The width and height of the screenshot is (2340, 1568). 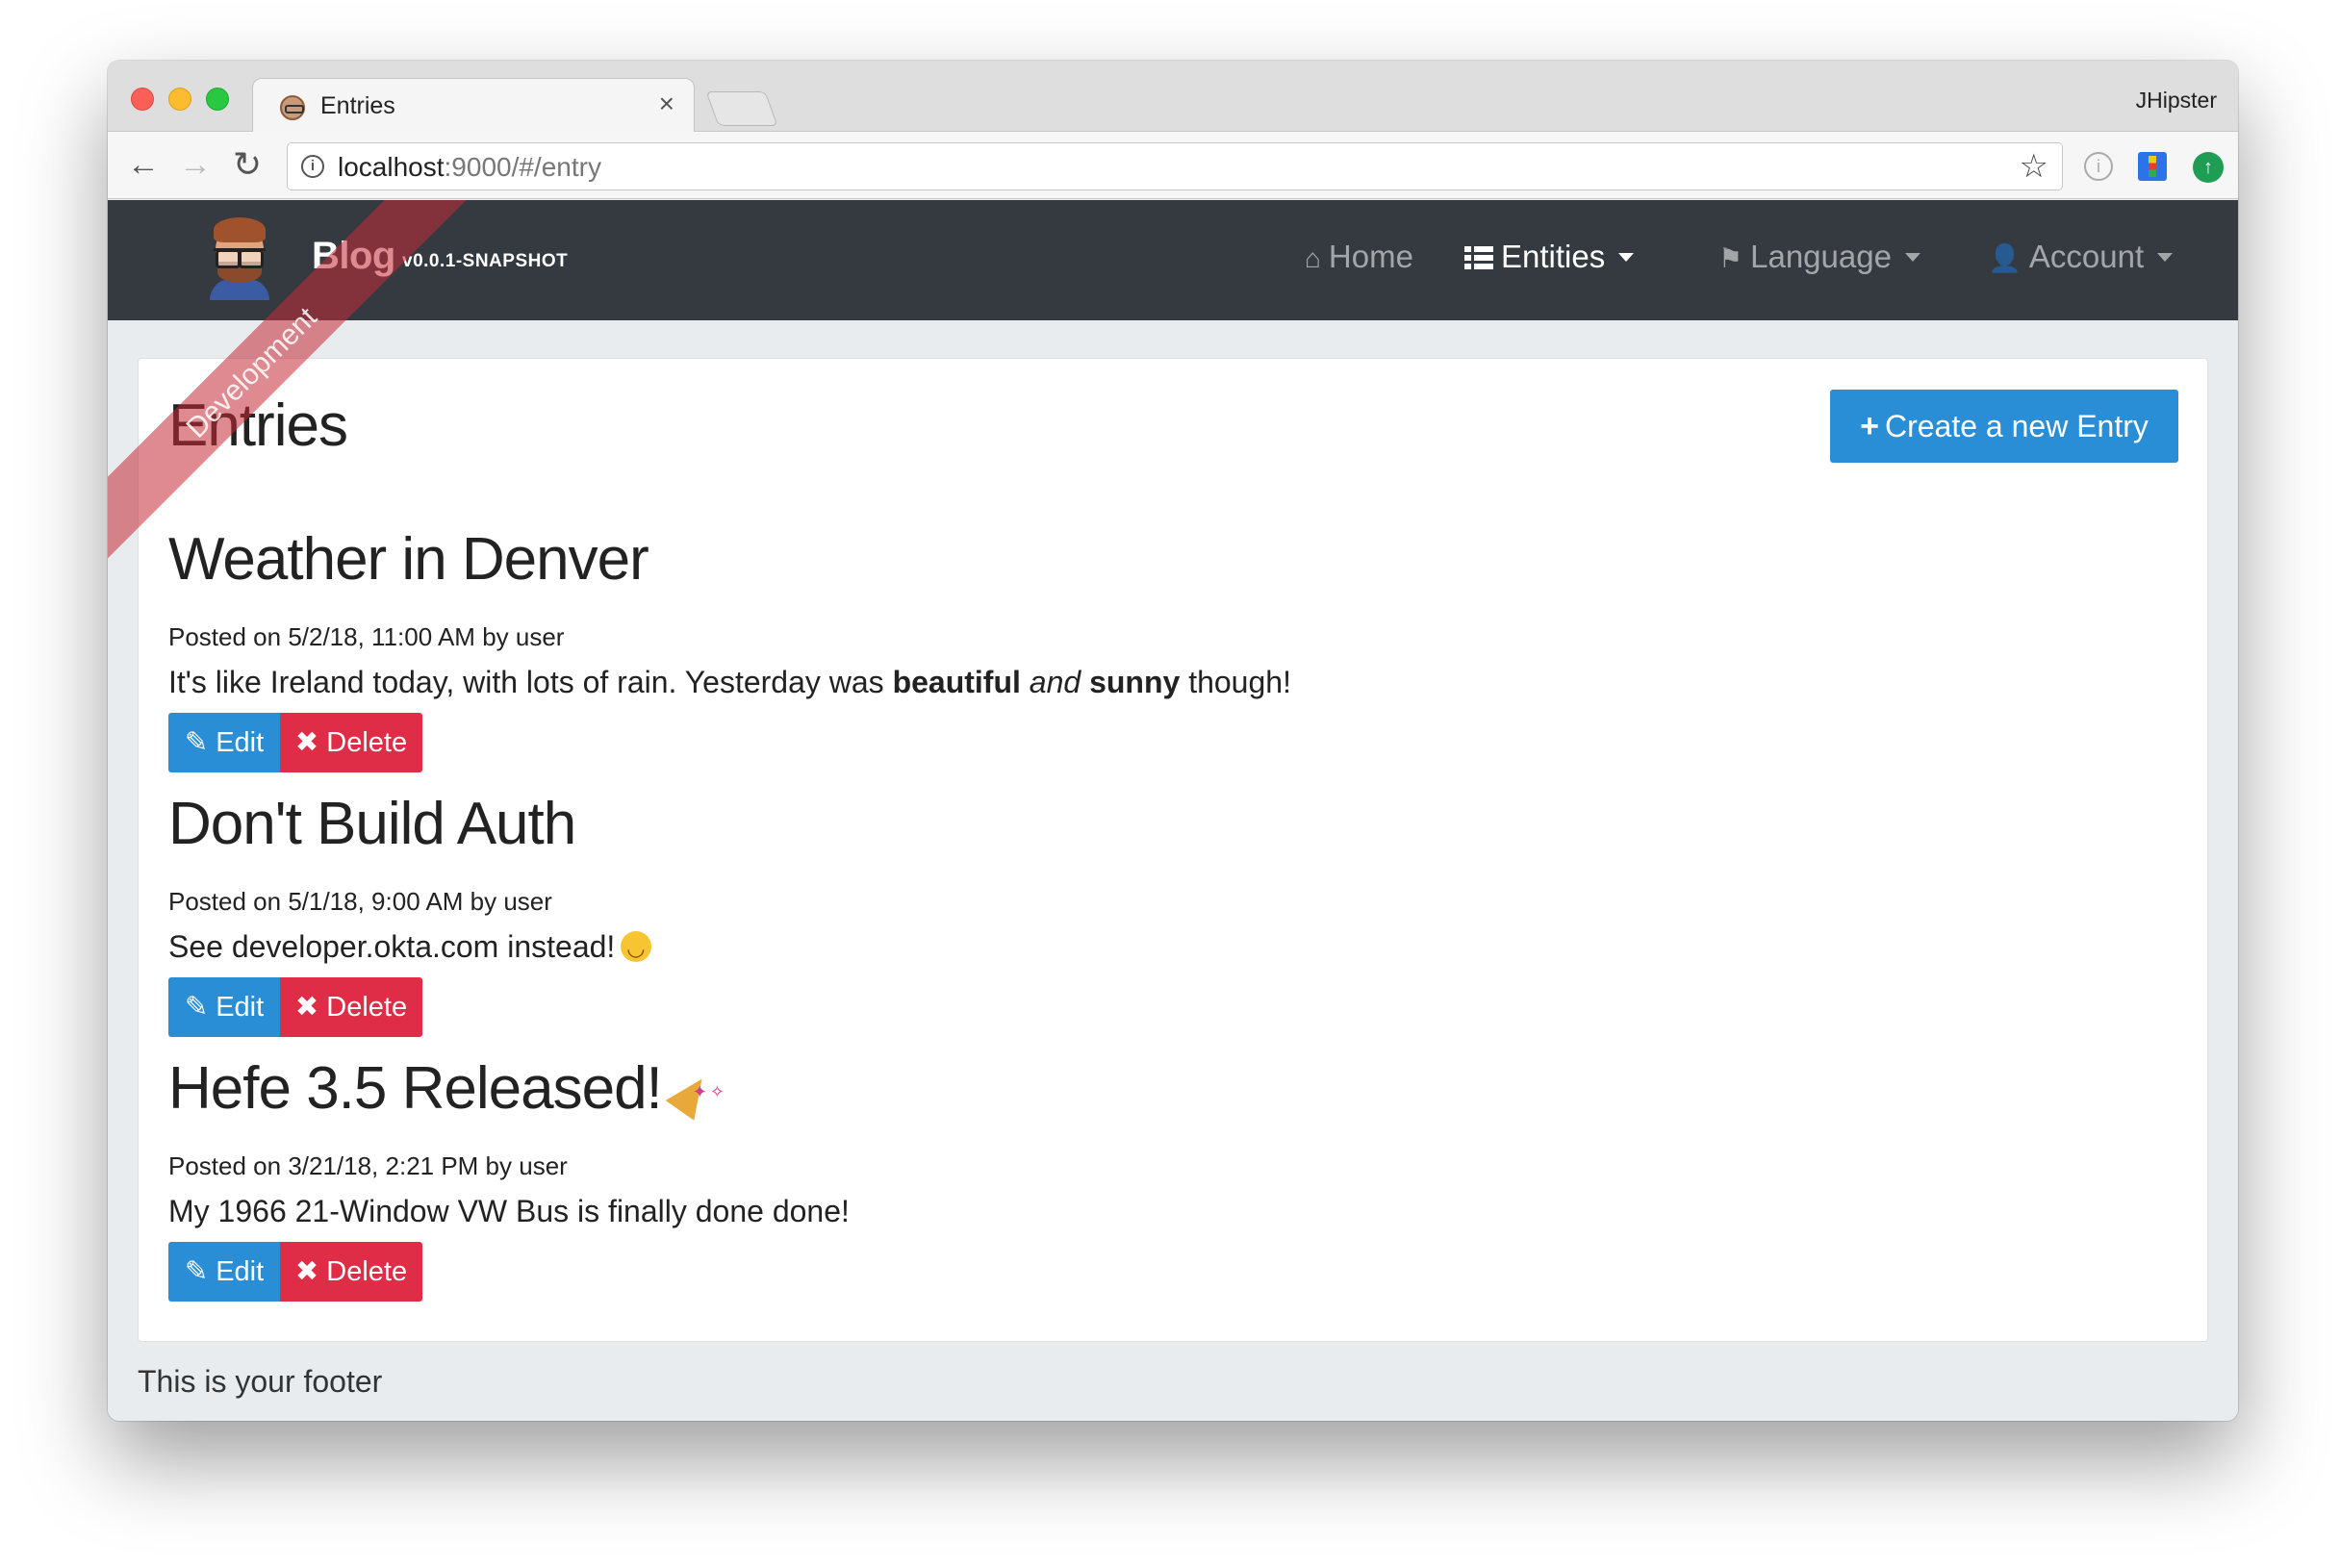 What do you see at coordinates (366, 636) in the screenshot?
I see `entry-meta: Posted on 5/2/18, 11:00 AM by user` at bounding box center [366, 636].